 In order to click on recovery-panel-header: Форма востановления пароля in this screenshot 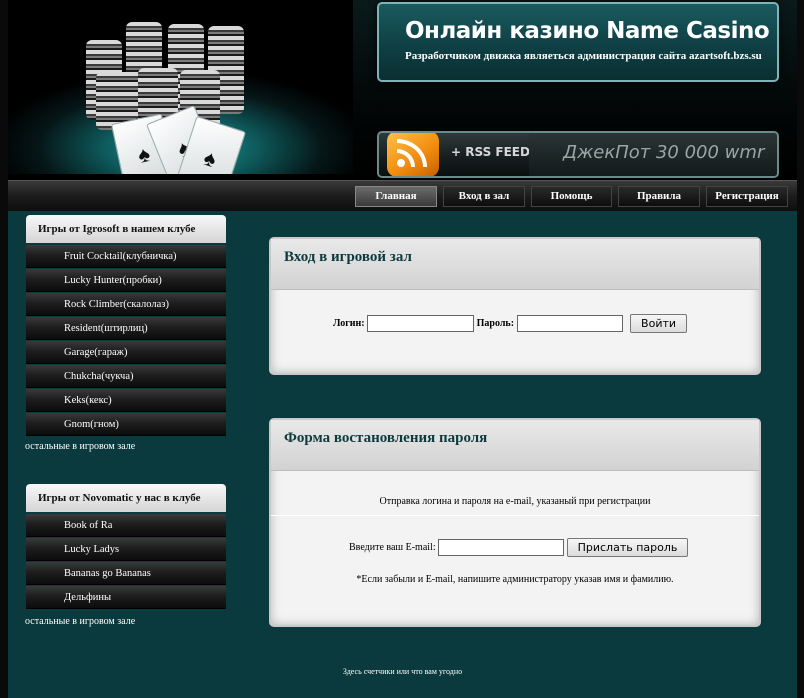, I will do `click(515, 445)`.